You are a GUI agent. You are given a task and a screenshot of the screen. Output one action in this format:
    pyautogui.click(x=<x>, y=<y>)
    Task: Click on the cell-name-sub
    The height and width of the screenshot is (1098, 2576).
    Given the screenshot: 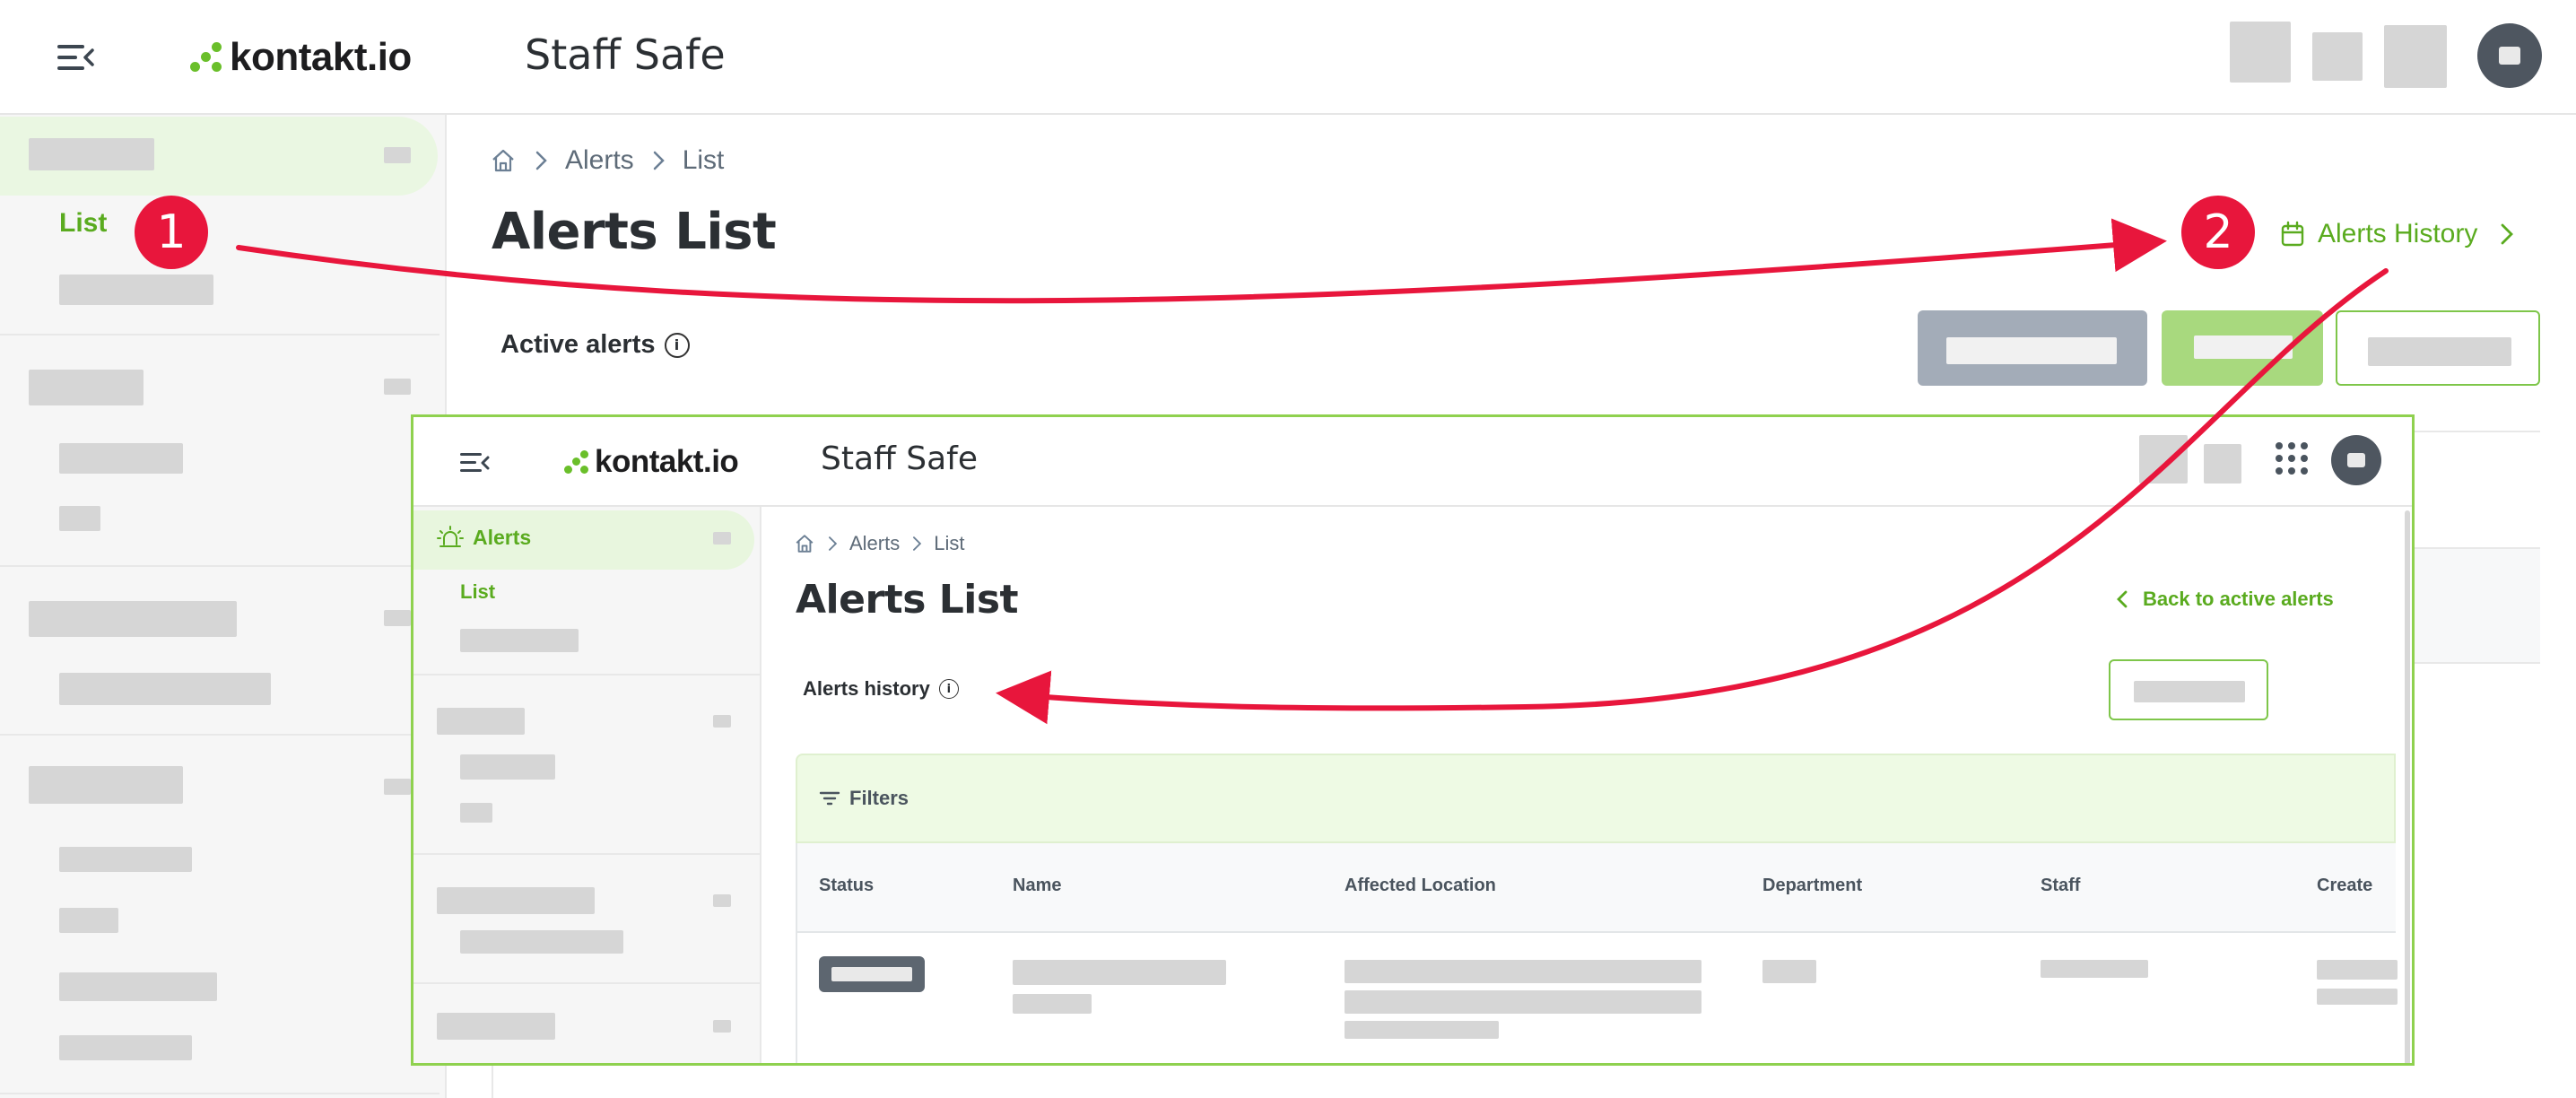 What is the action you would take?
    pyautogui.click(x=1052, y=1004)
    